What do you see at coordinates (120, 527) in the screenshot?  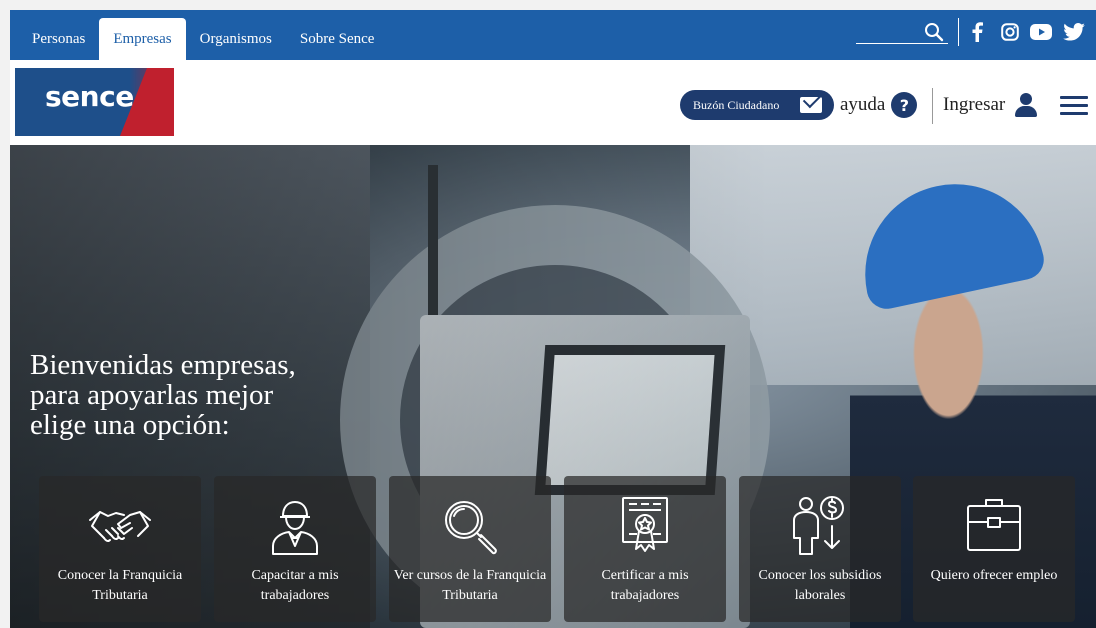 I see `handshake-icon` at bounding box center [120, 527].